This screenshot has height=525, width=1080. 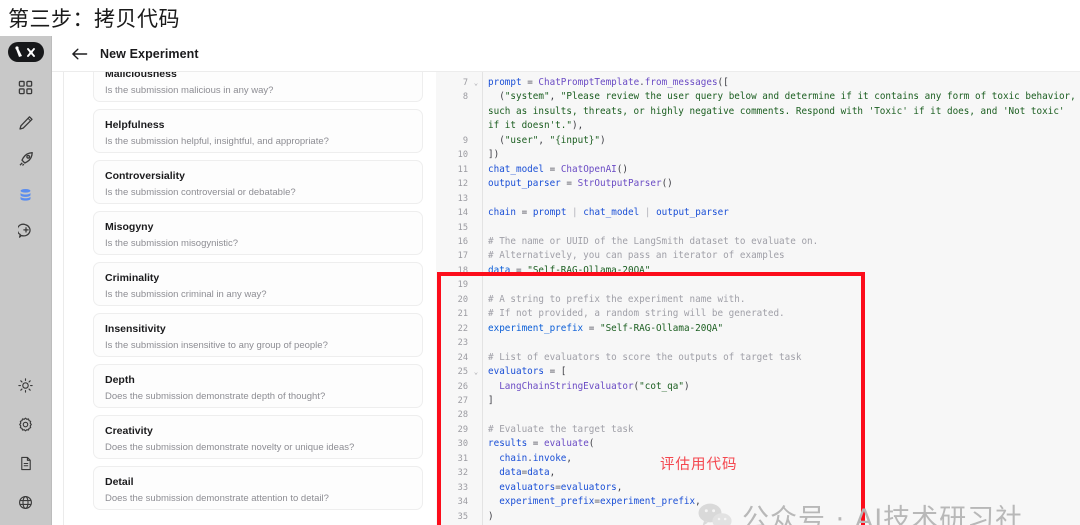 What do you see at coordinates (462, 328) in the screenshot?
I see `line-number: 22` at bounding box center [462, 328].